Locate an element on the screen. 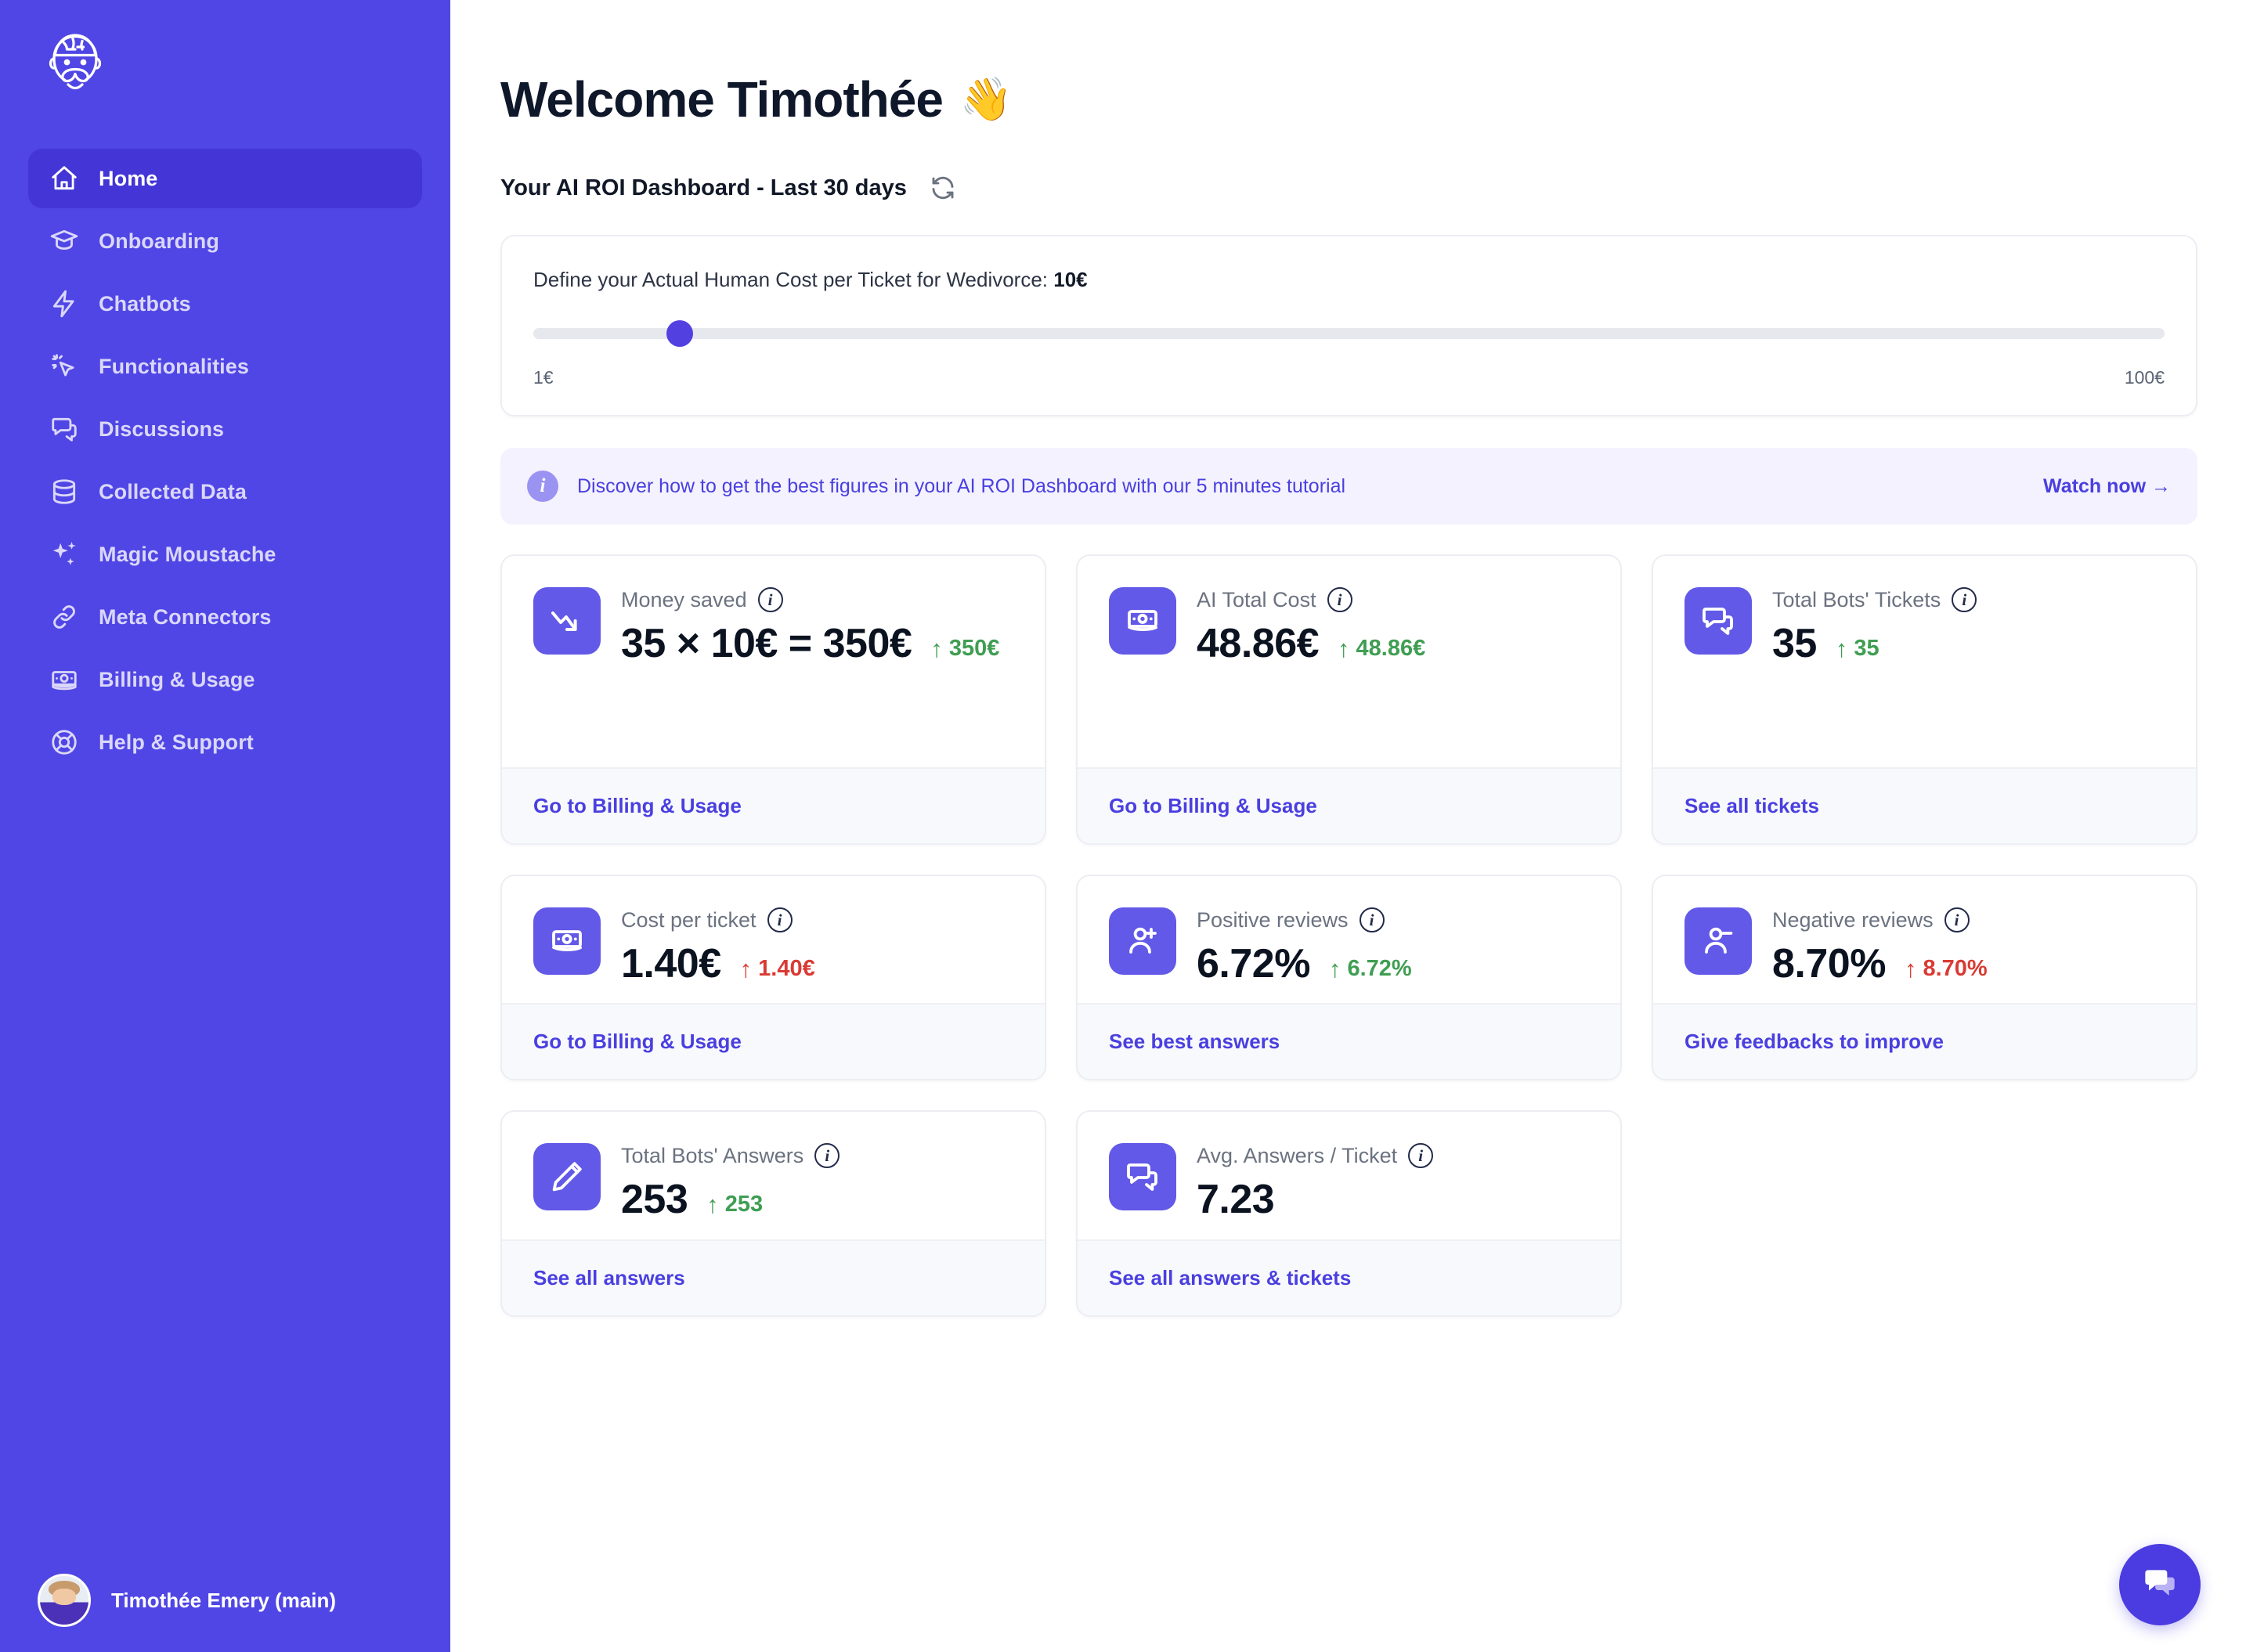 The image size is (2246, 1652). moustache-brain-logo-icon is located at coordinates (75, 62).